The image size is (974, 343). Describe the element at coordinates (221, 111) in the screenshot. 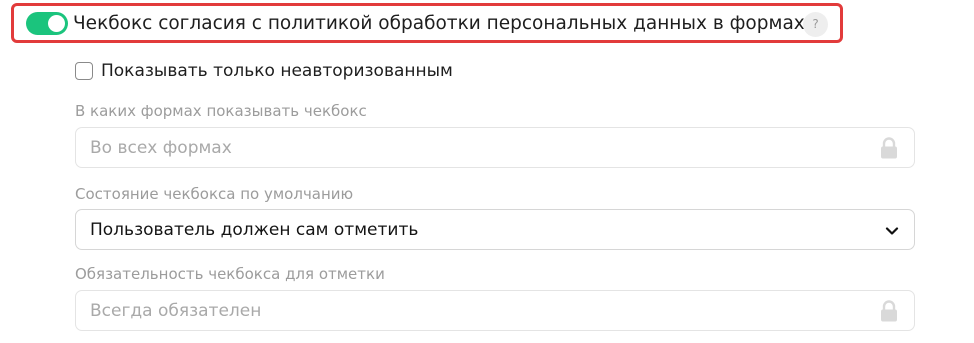

I see `forms-field-label: В каких формах показывать чекбокс` at that location.